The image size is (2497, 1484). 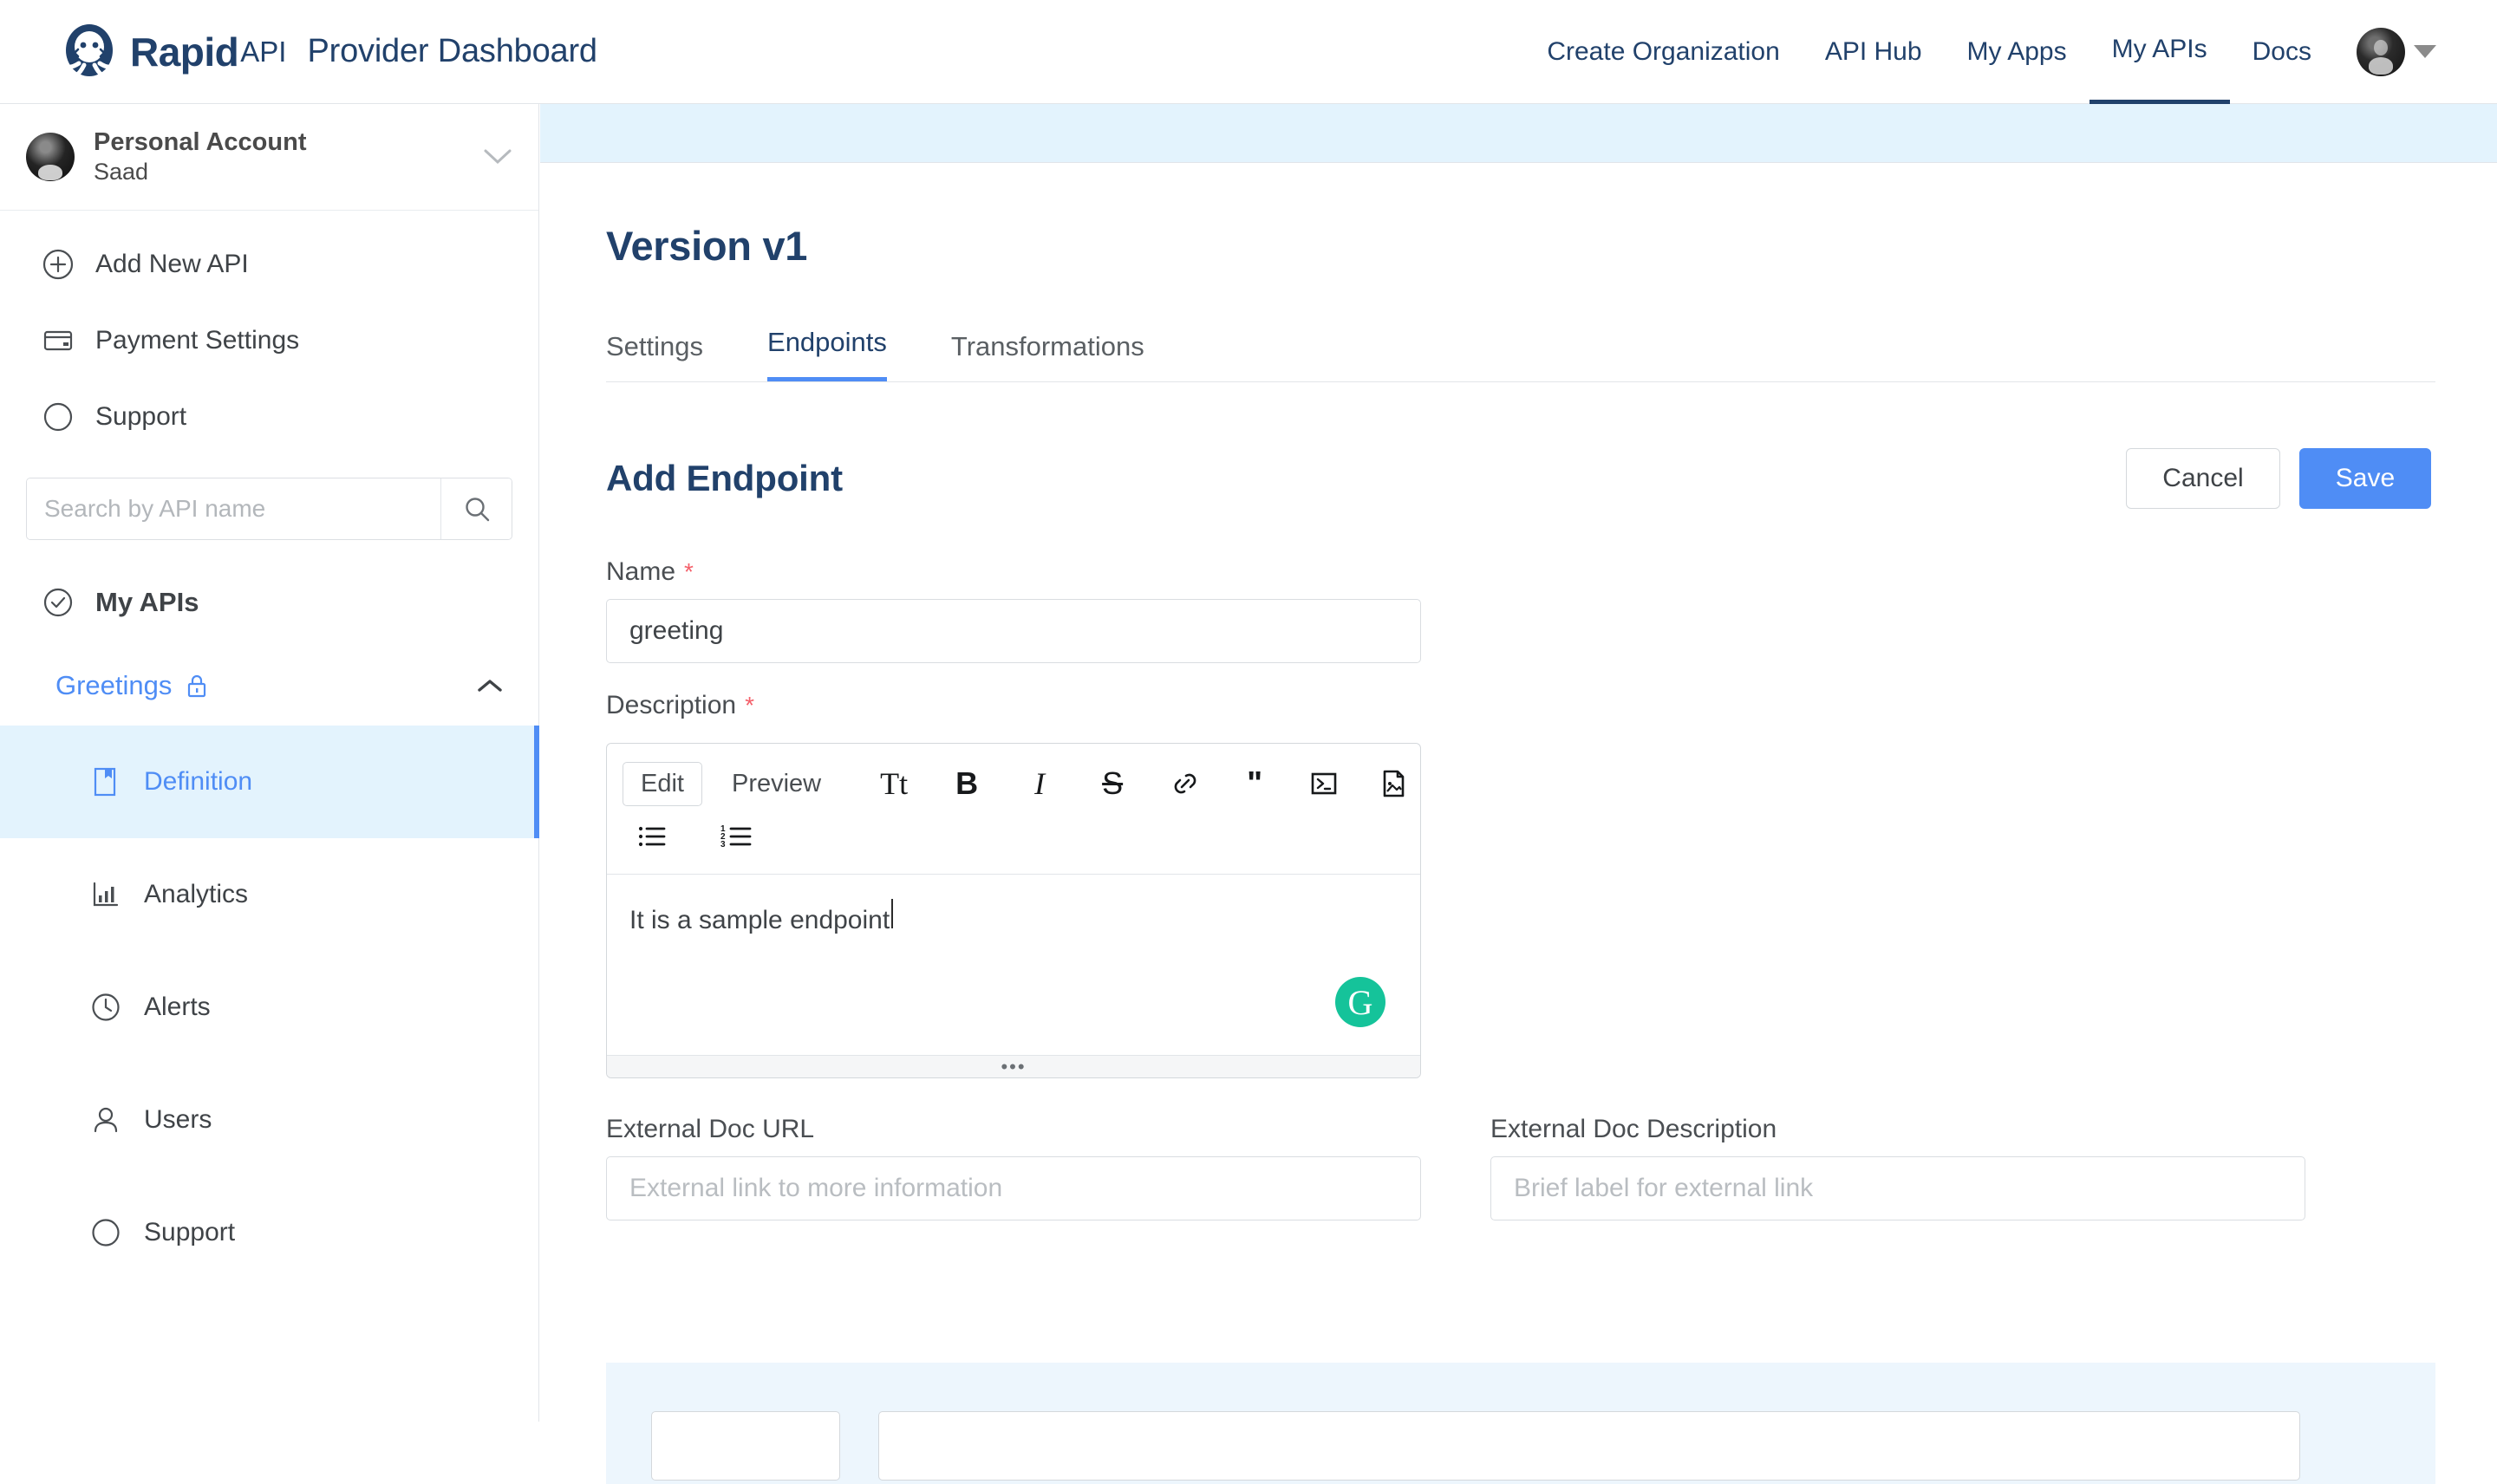 I want to click on editor-resize-handle: •••, so click(x=1013, y=1066).